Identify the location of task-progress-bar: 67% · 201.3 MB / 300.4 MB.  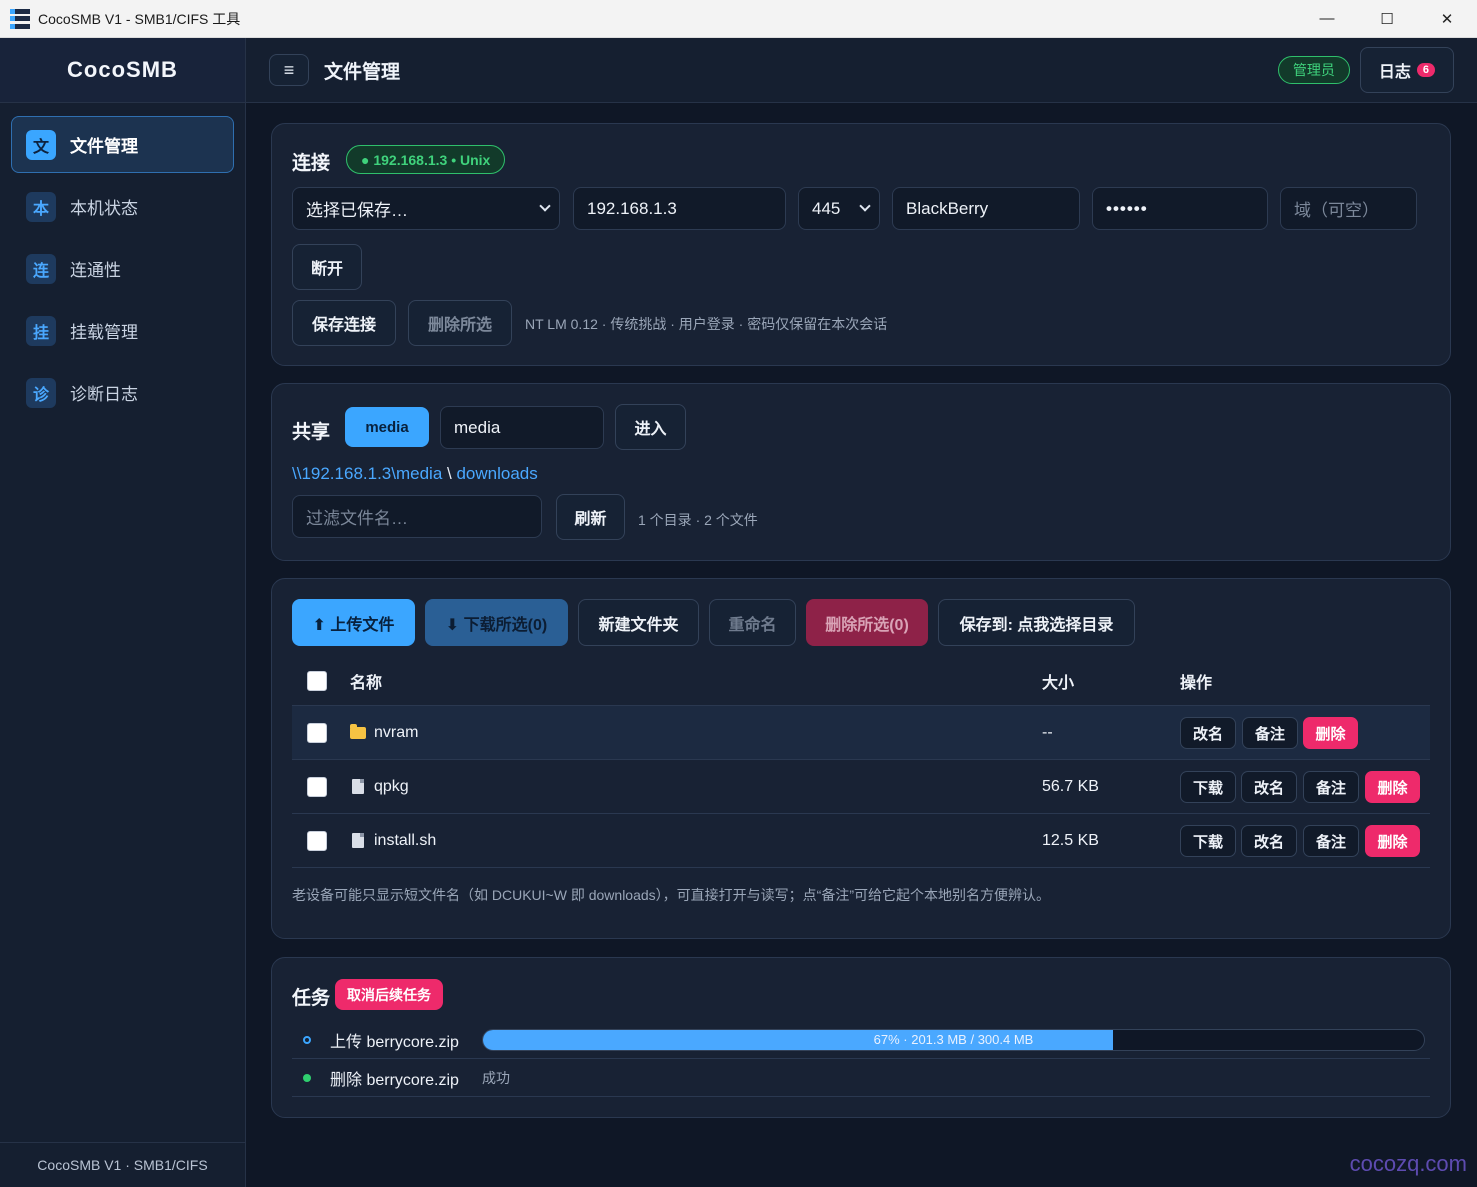
(953, 1039).